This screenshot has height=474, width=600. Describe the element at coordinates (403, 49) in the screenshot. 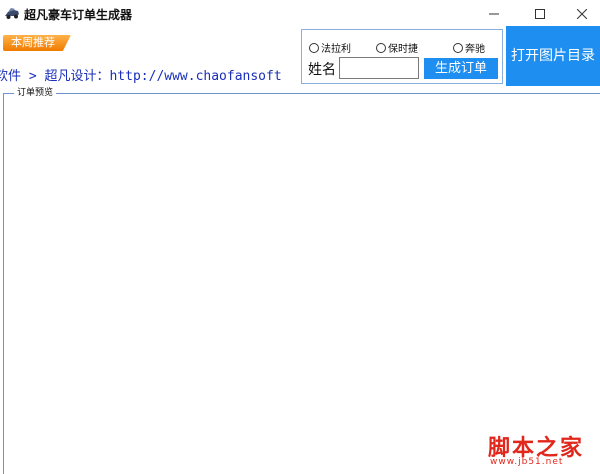

I see `radio-label: 保时捷` at that location.